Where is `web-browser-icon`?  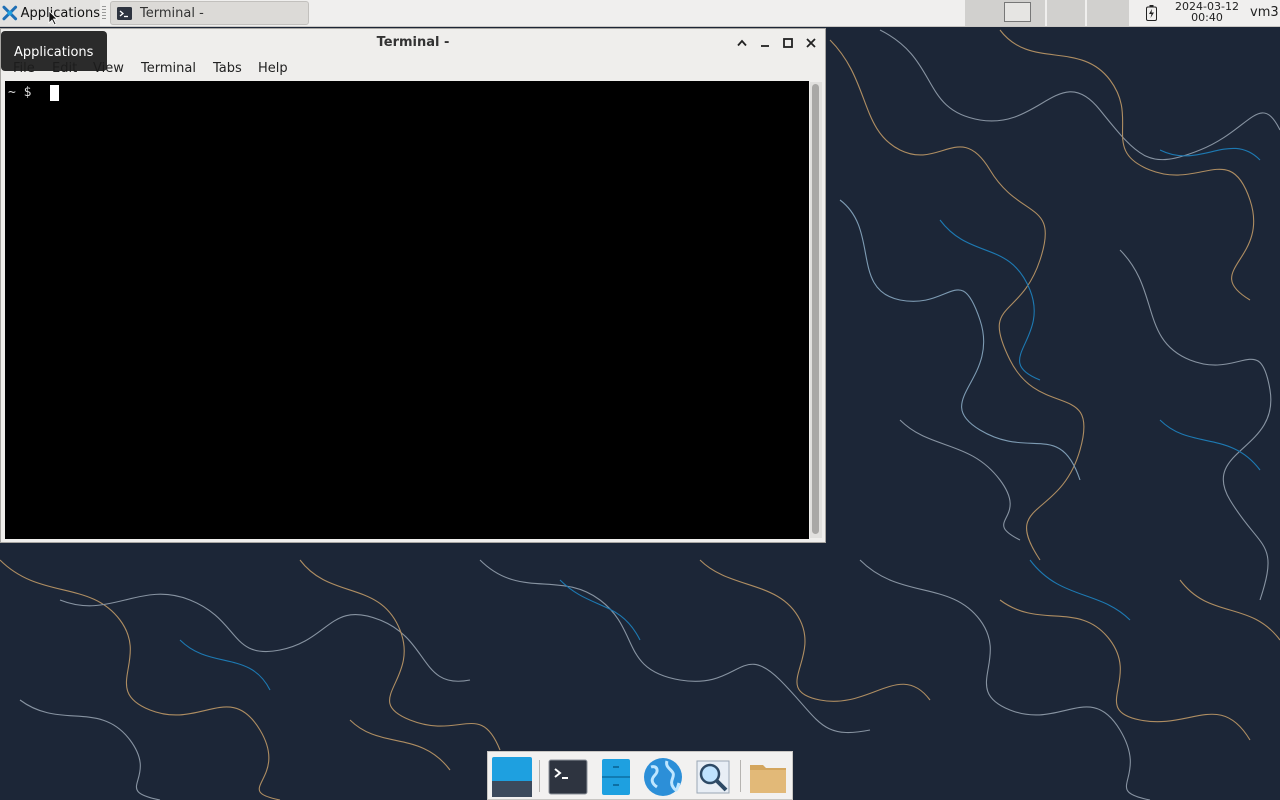 web-browser-icon is located at coordinates (663, 777).